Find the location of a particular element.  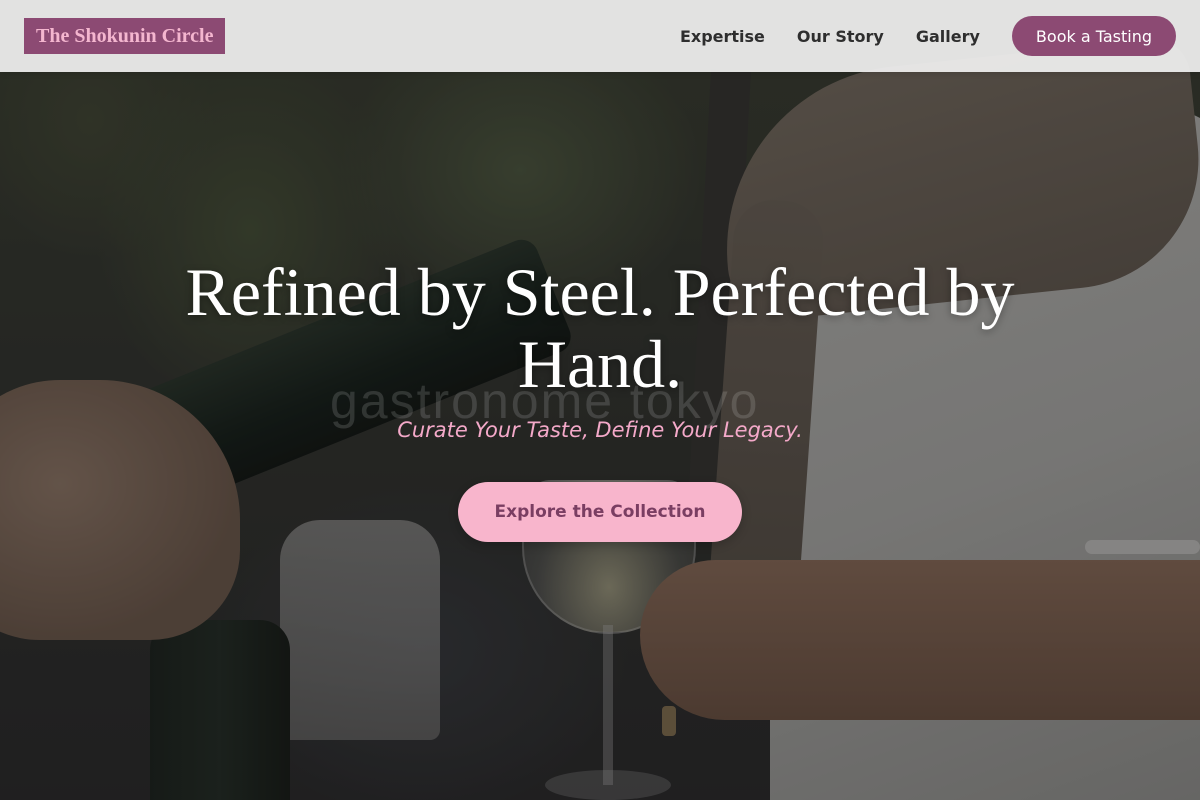

hero-headline: Refined by Steel. Perfected by Hand. is located at coordinates (600, 328).